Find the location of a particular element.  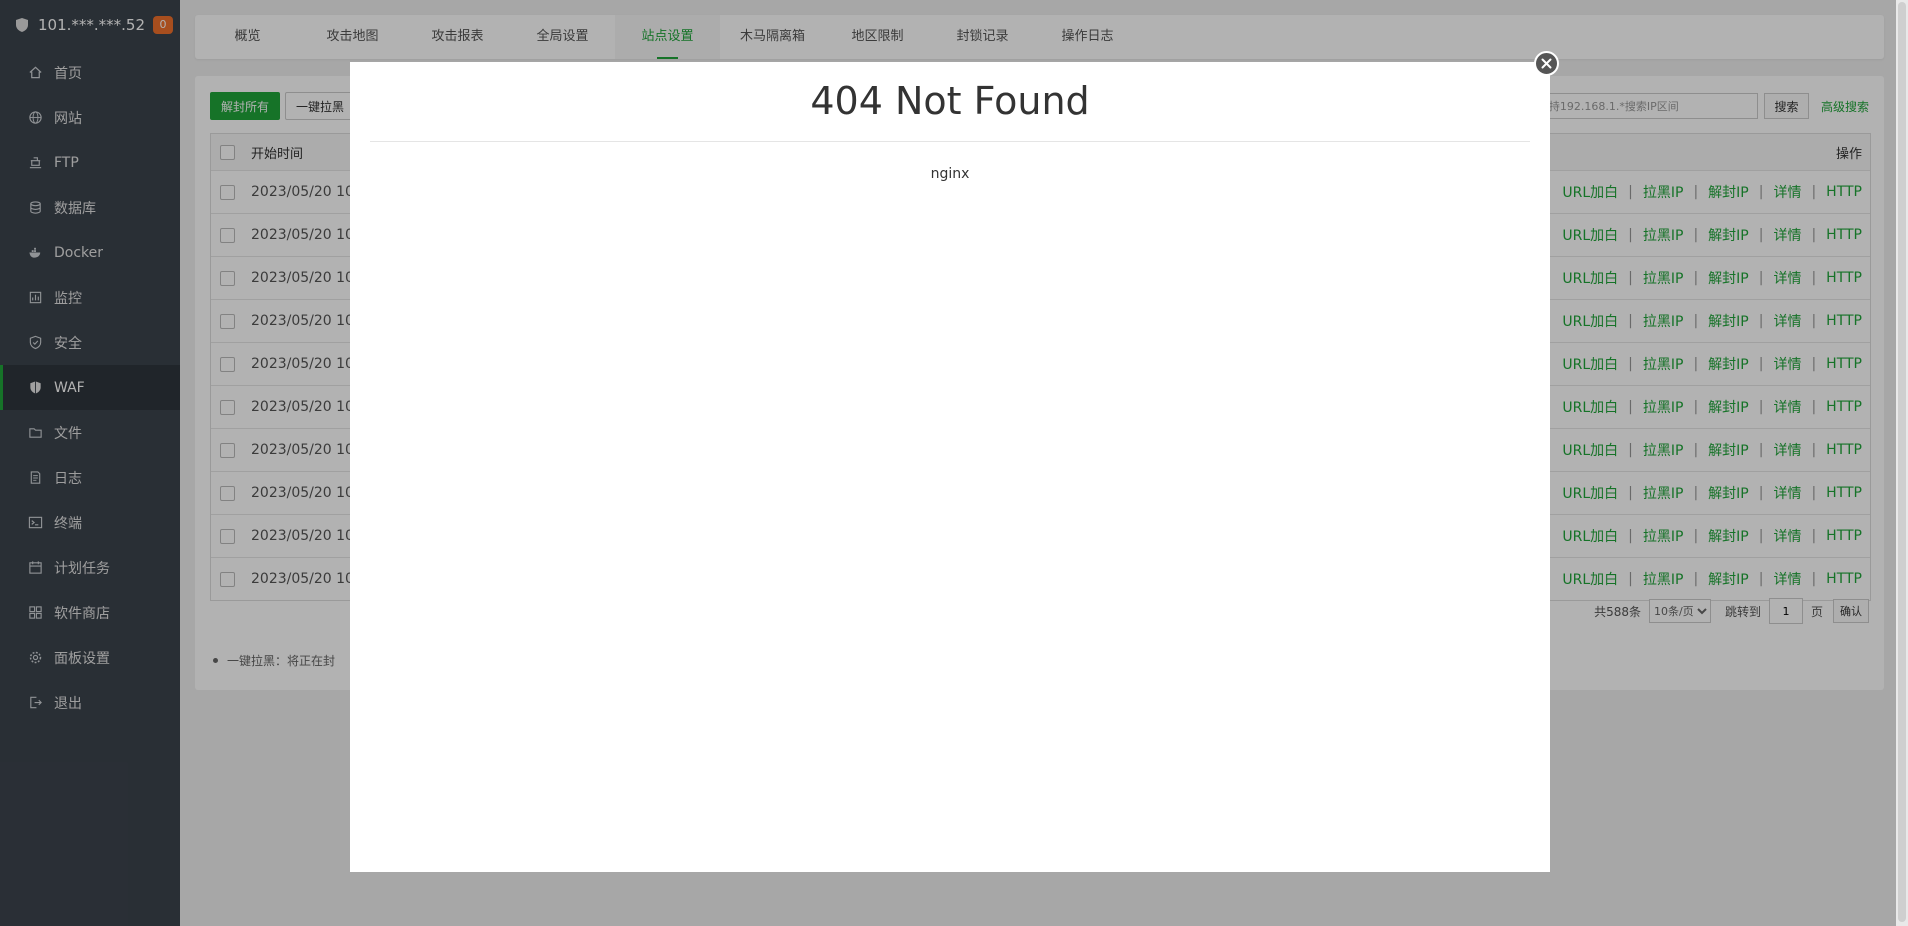

close-icon is located at coordinates (1546, 63).